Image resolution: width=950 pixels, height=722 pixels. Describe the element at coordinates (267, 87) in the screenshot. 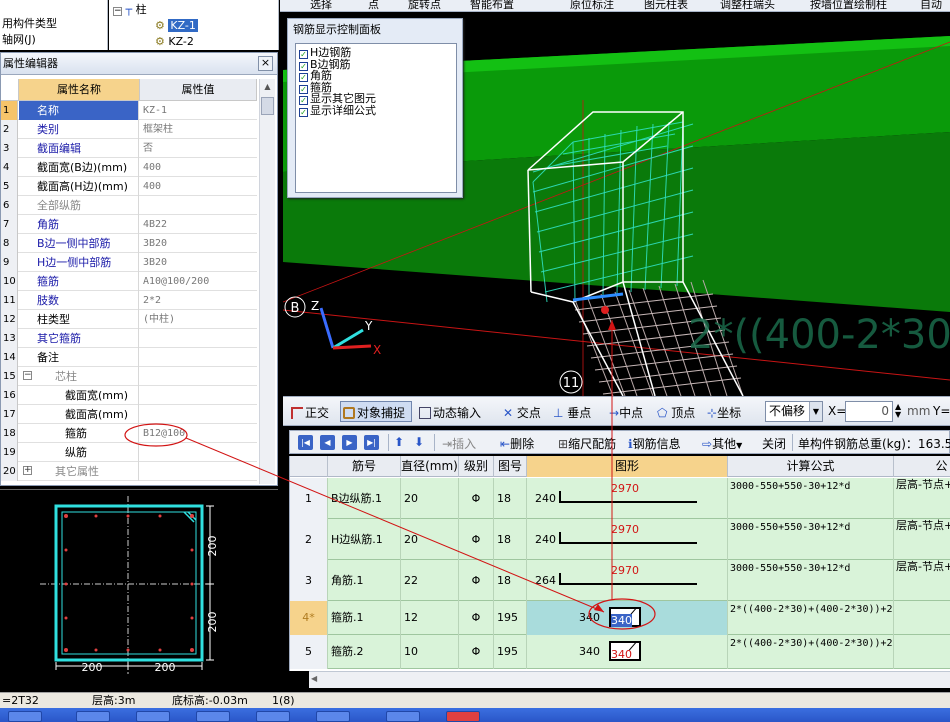

I see `scroll-up-icon: ▲` at that location.